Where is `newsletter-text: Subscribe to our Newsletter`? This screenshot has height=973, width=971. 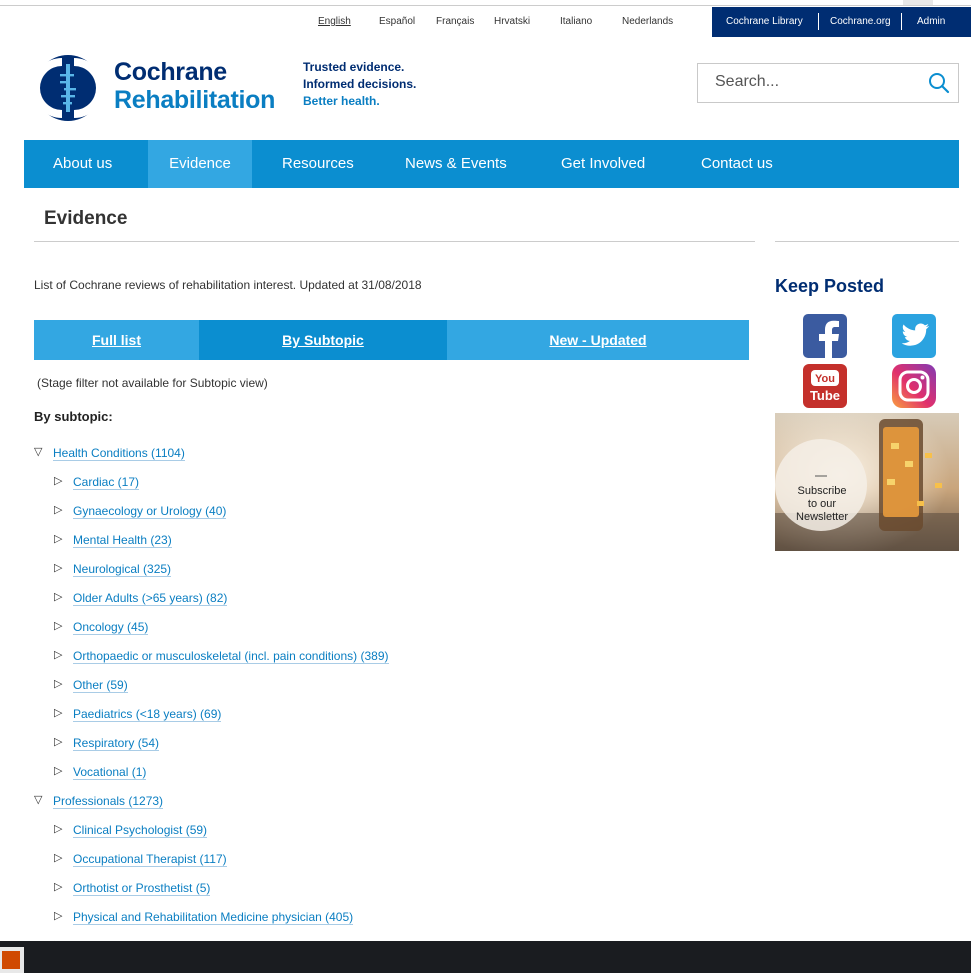 newsletter-text: Subscribe to our Newsletter is located at coordinates (822, 504).